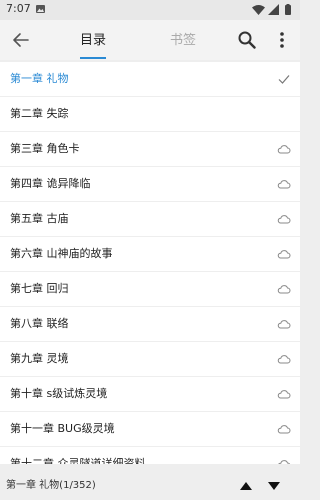 This screenshot has width=320, height=500. Describe the element at coordinates (150, 455) in the screenshot. I see `chapter-item: 第十二章 众灵隧道详细资料` at that location.